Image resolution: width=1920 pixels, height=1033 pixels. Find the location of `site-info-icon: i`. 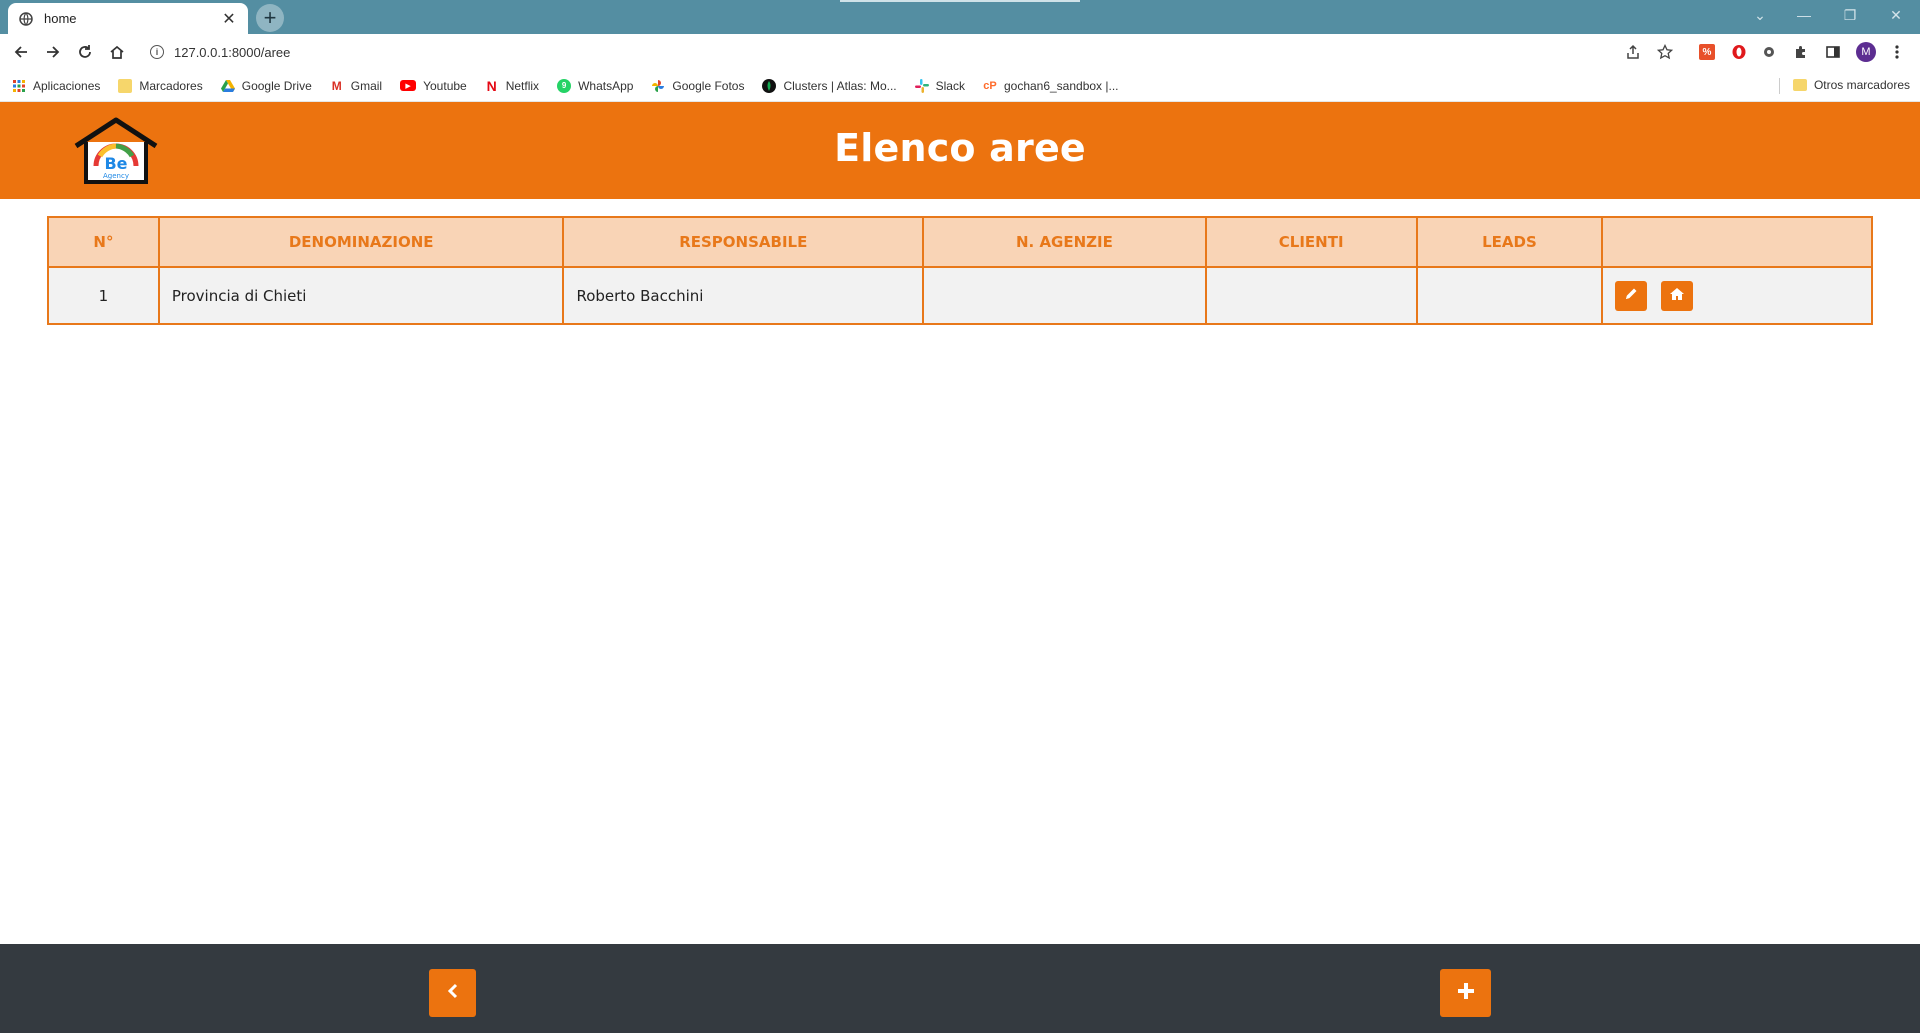

site-info-icon: i is located at coordinates (157, 52).